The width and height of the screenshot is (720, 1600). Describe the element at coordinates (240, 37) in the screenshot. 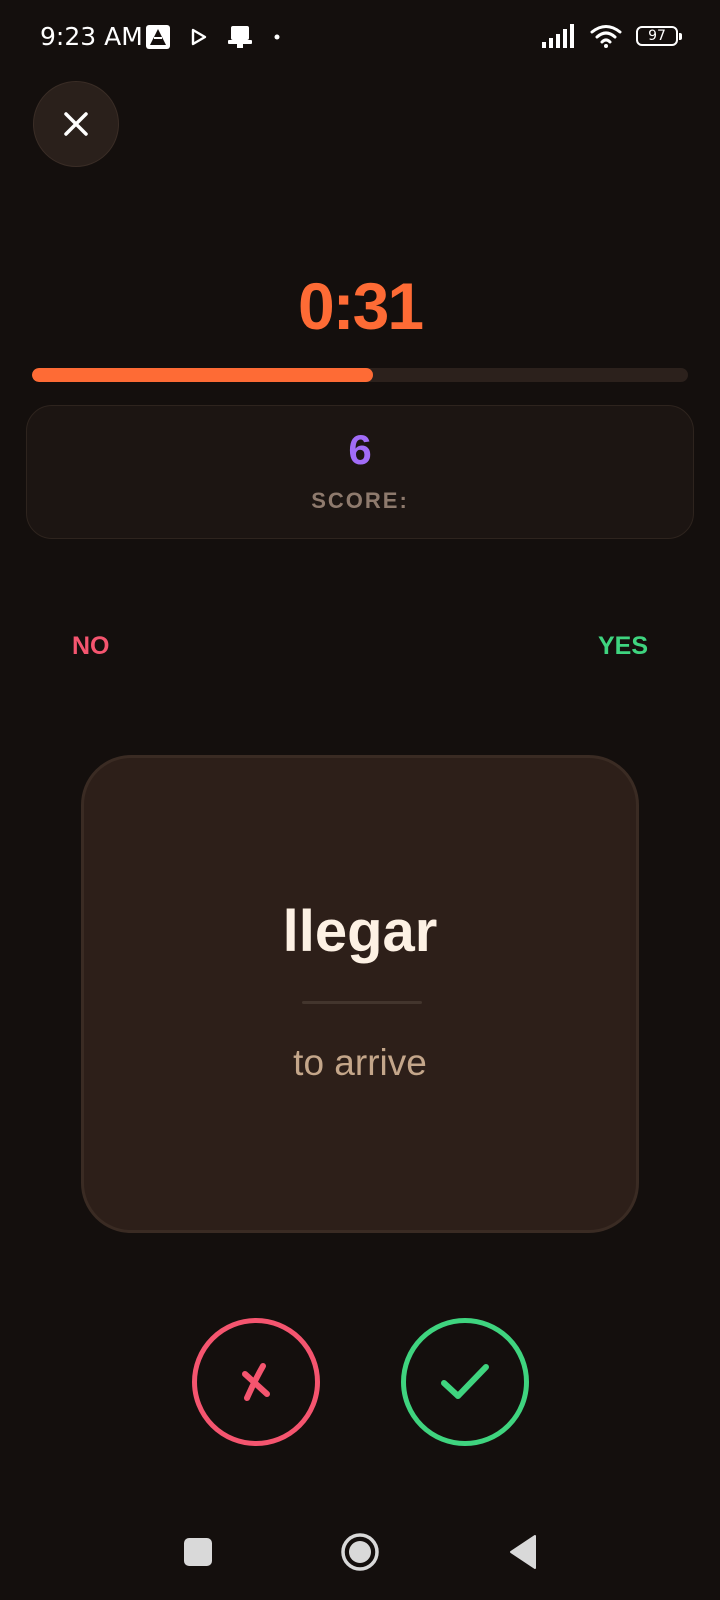

I see `download-tray-icon` at that location.